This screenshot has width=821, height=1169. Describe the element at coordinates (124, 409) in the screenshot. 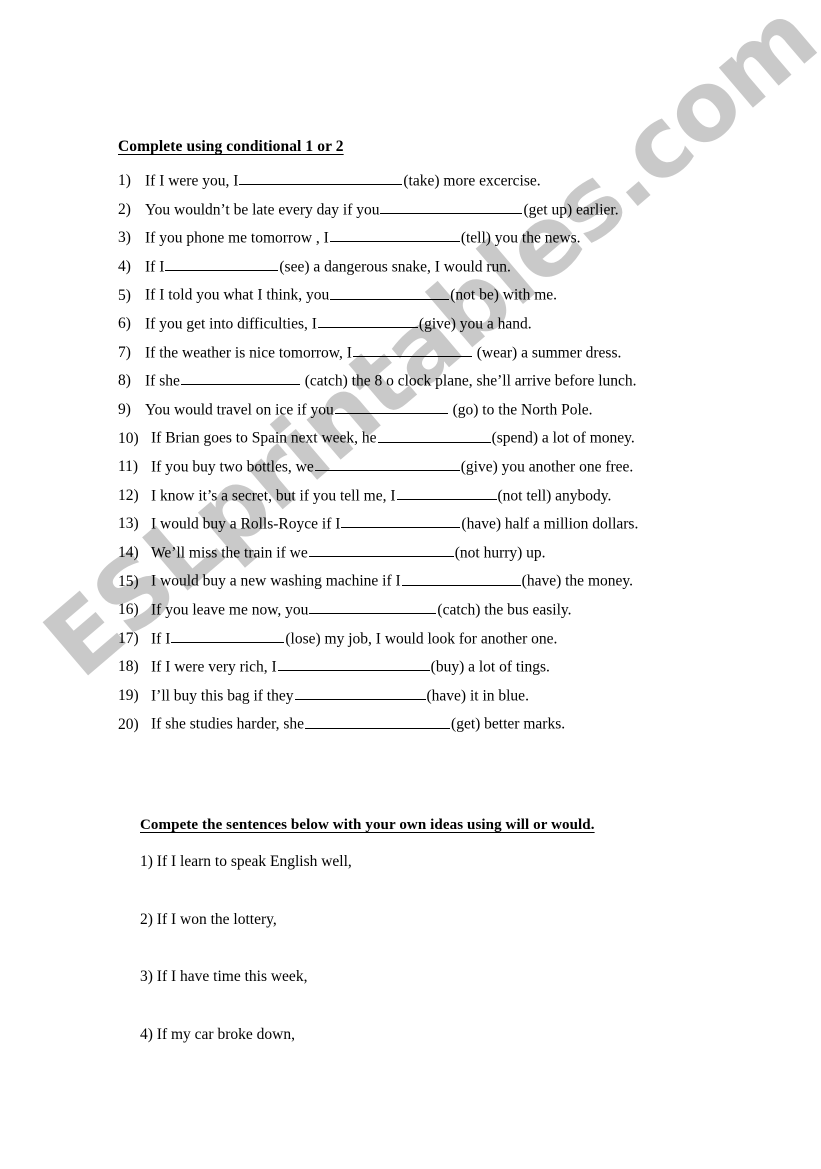

I see `question-number: 9)` at that location.